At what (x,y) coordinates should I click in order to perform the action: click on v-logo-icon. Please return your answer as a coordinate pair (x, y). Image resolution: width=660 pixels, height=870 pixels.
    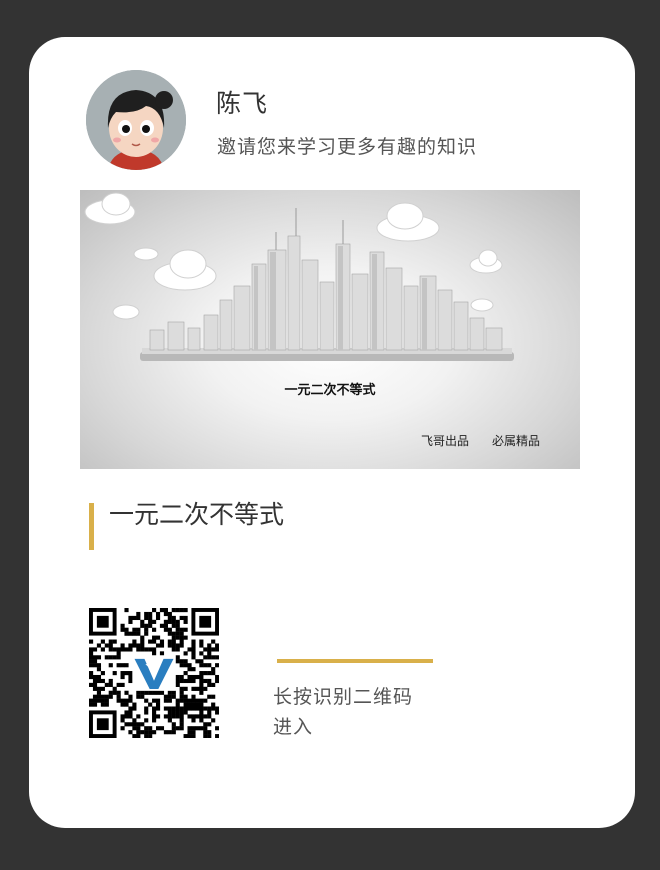
    Looking at the image, I should click on (154, 673).